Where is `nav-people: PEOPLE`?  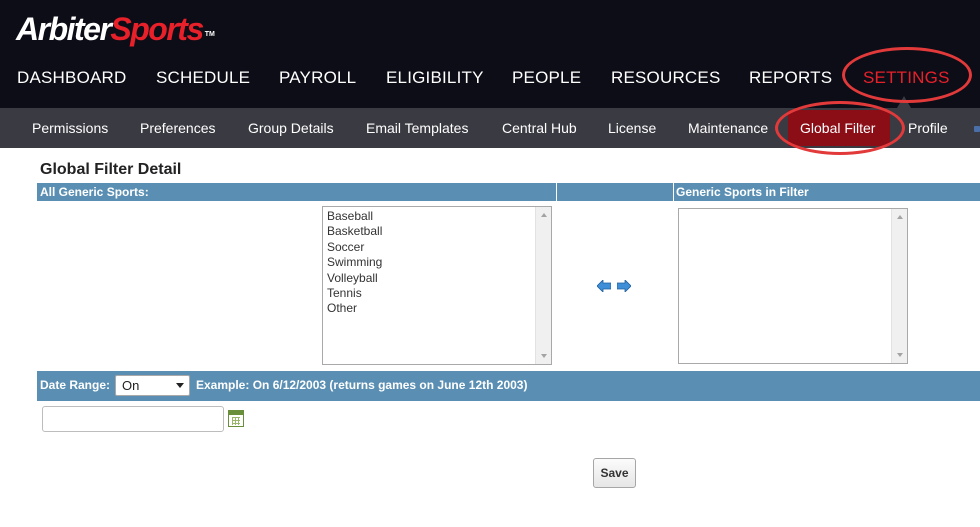
nav-people: PEOPLE is located at coordinates (546, 78).